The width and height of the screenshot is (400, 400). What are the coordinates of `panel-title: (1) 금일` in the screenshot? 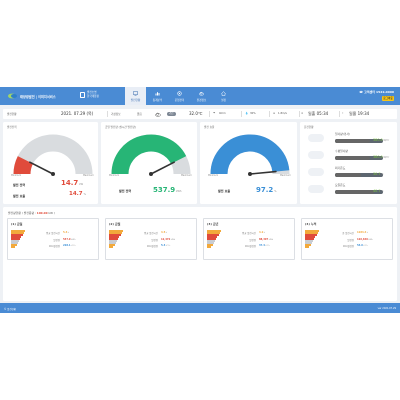 It's located at (17, 224).